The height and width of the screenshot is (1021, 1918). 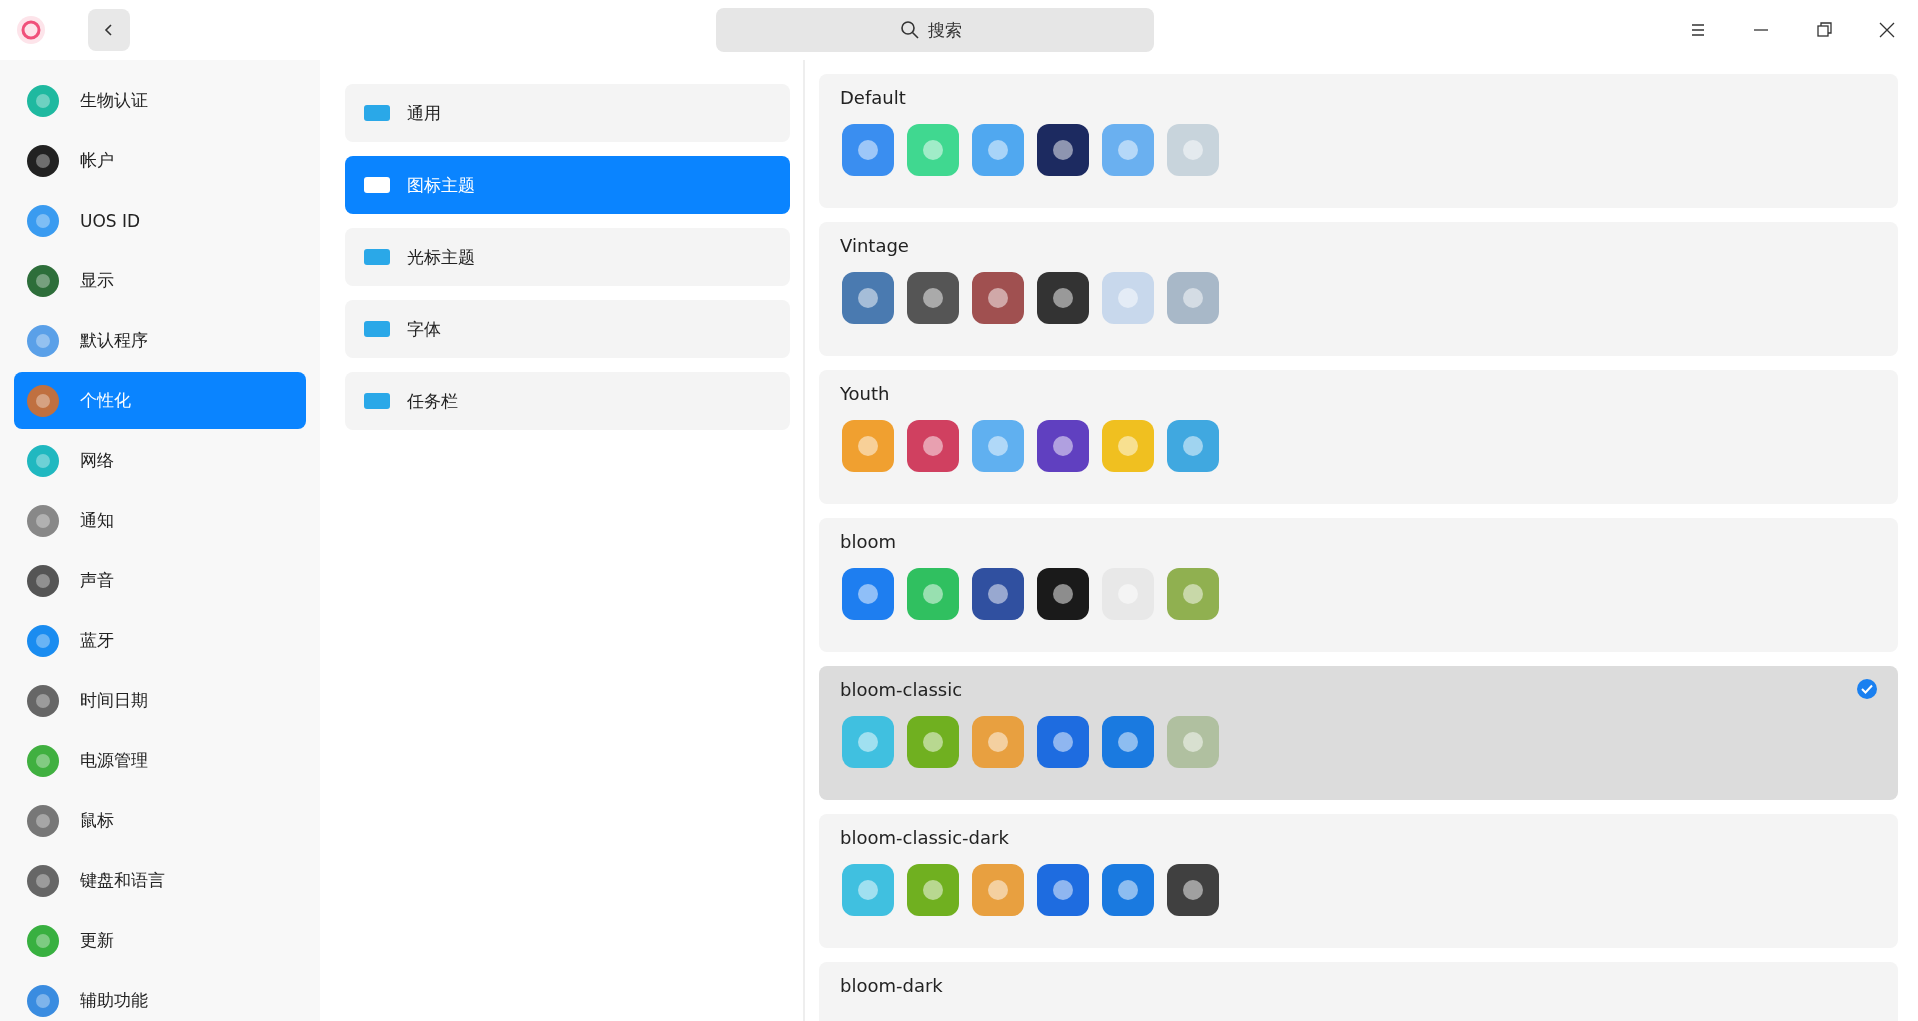 I want to click on theme-card: Youth, so click(x=1358, y=437).